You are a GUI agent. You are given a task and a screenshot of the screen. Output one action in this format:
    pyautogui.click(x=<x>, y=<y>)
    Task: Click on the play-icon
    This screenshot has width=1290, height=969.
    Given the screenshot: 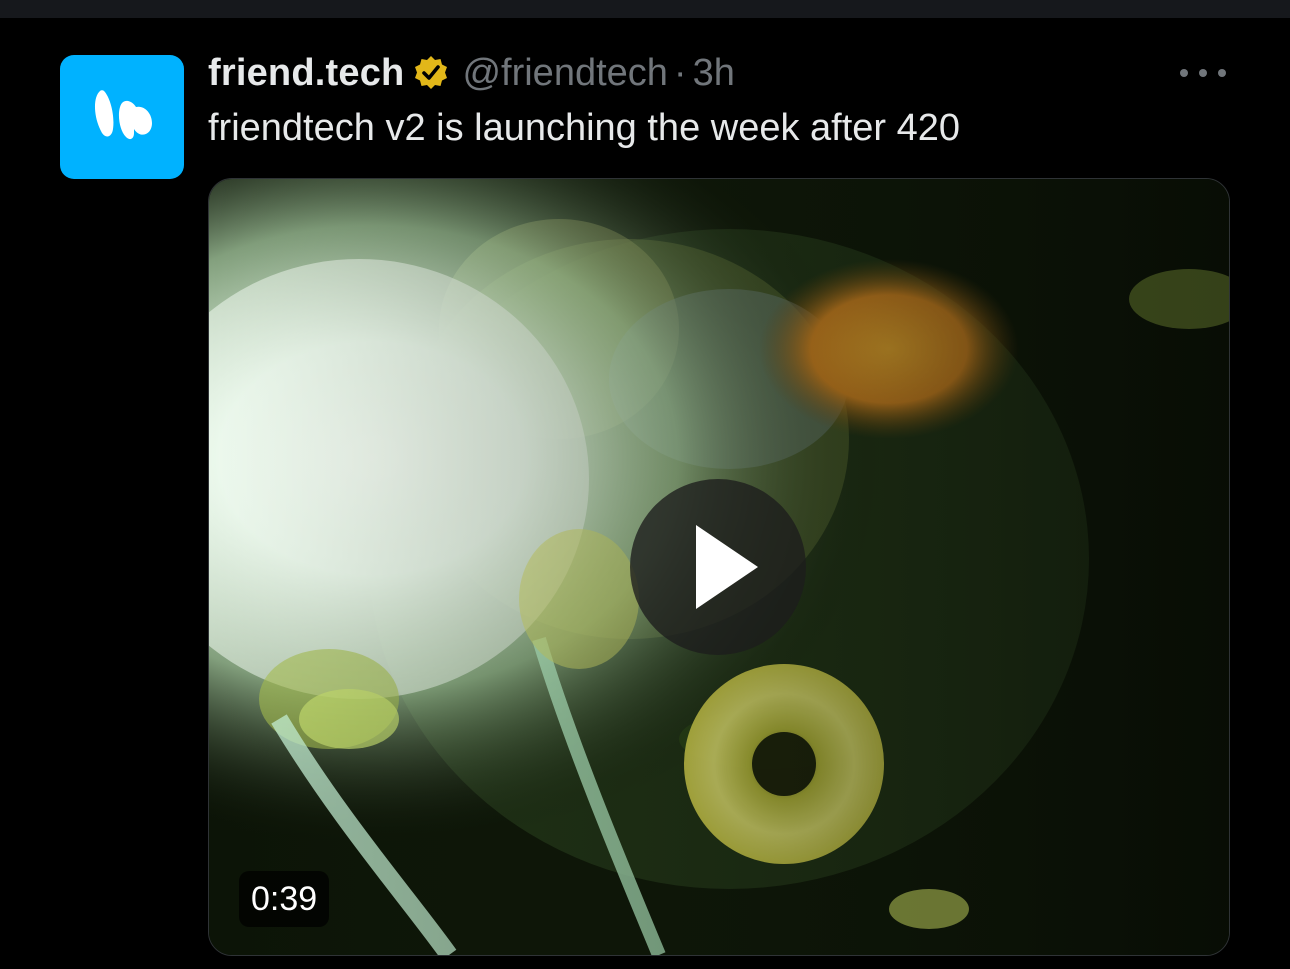 What is the action you would take?
    pyautogui.click(x=727, y=567)
    